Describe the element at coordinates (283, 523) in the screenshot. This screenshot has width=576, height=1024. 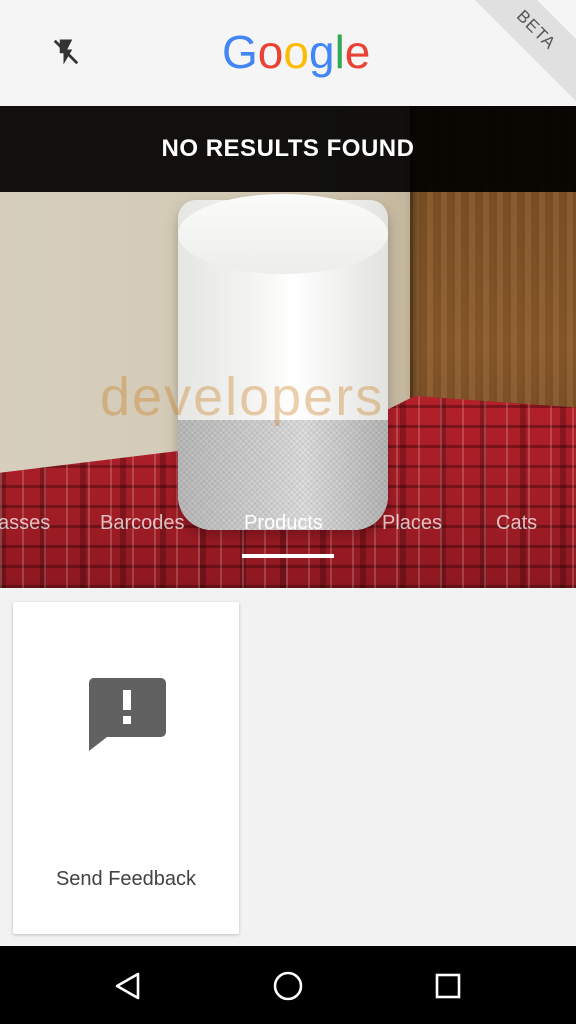
I see `tab-products: Products` at that location.